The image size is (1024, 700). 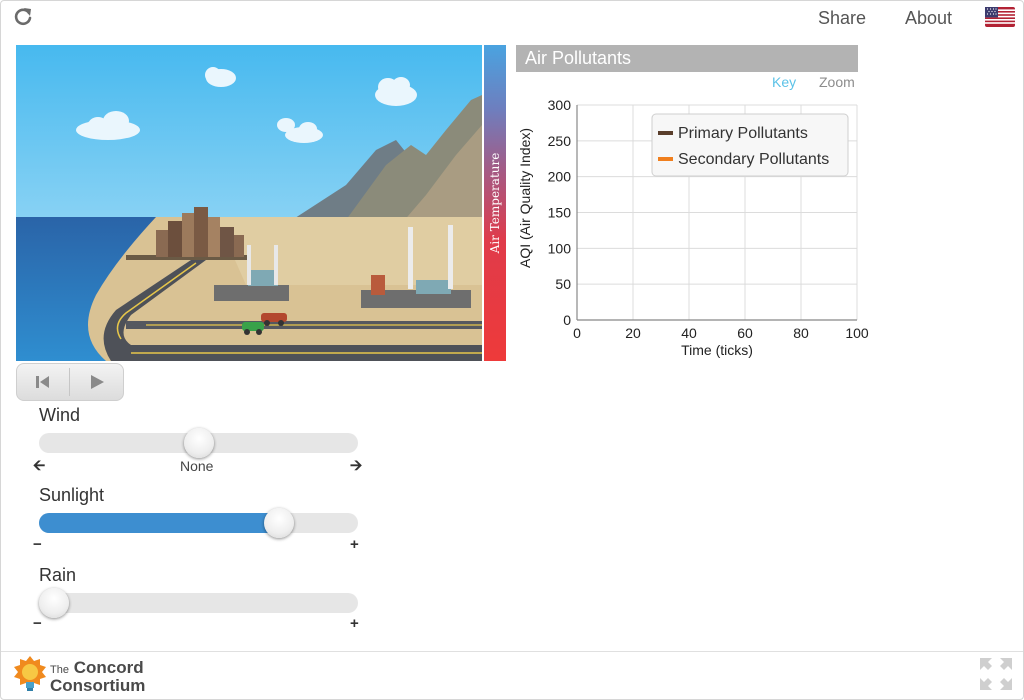 What do you see at coordinates (97, 382) in the screenshot?
I see `play-icon` at bounding box center [97, 382].